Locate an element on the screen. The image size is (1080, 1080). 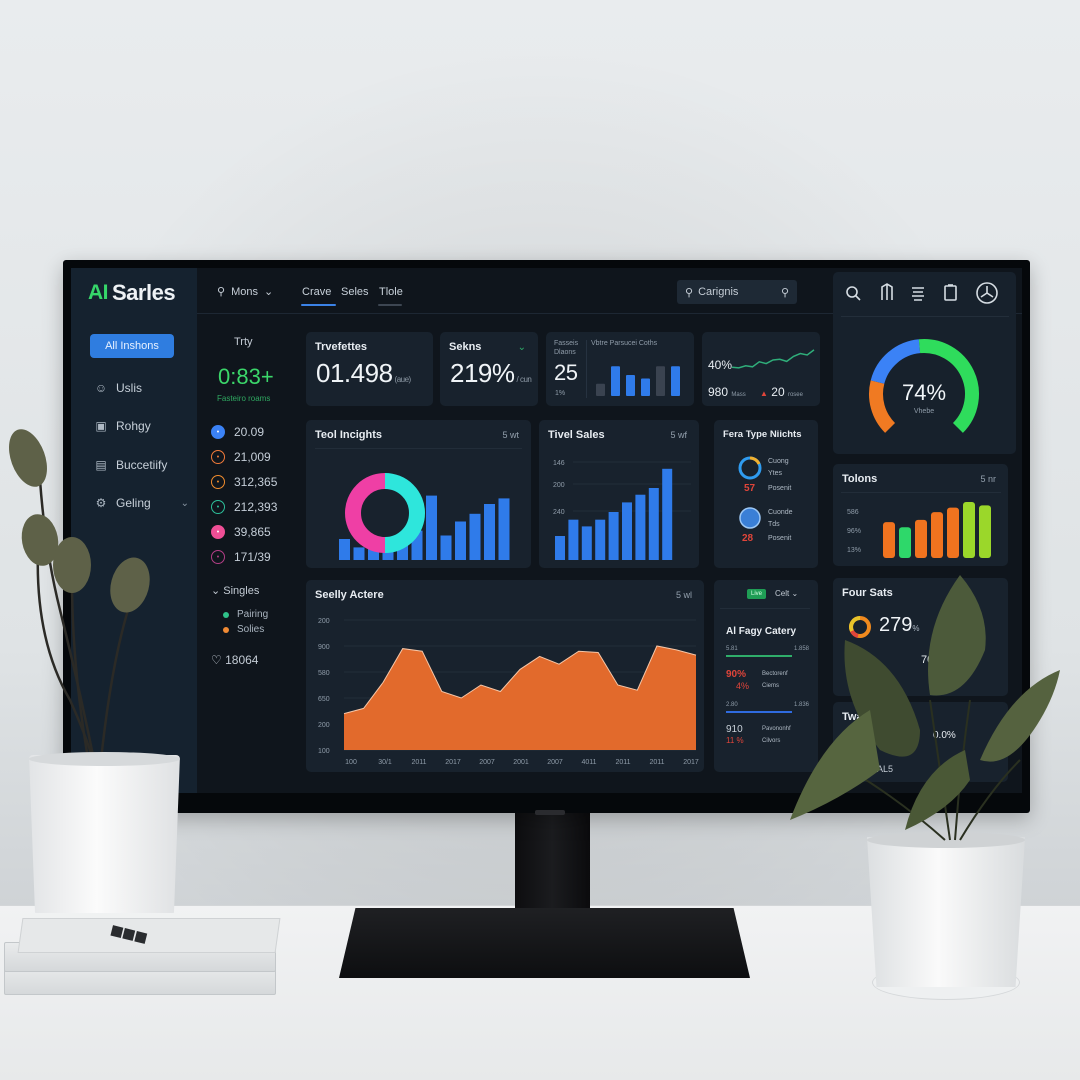
metric-value: 39,865 is located at coordinates (252, 532).